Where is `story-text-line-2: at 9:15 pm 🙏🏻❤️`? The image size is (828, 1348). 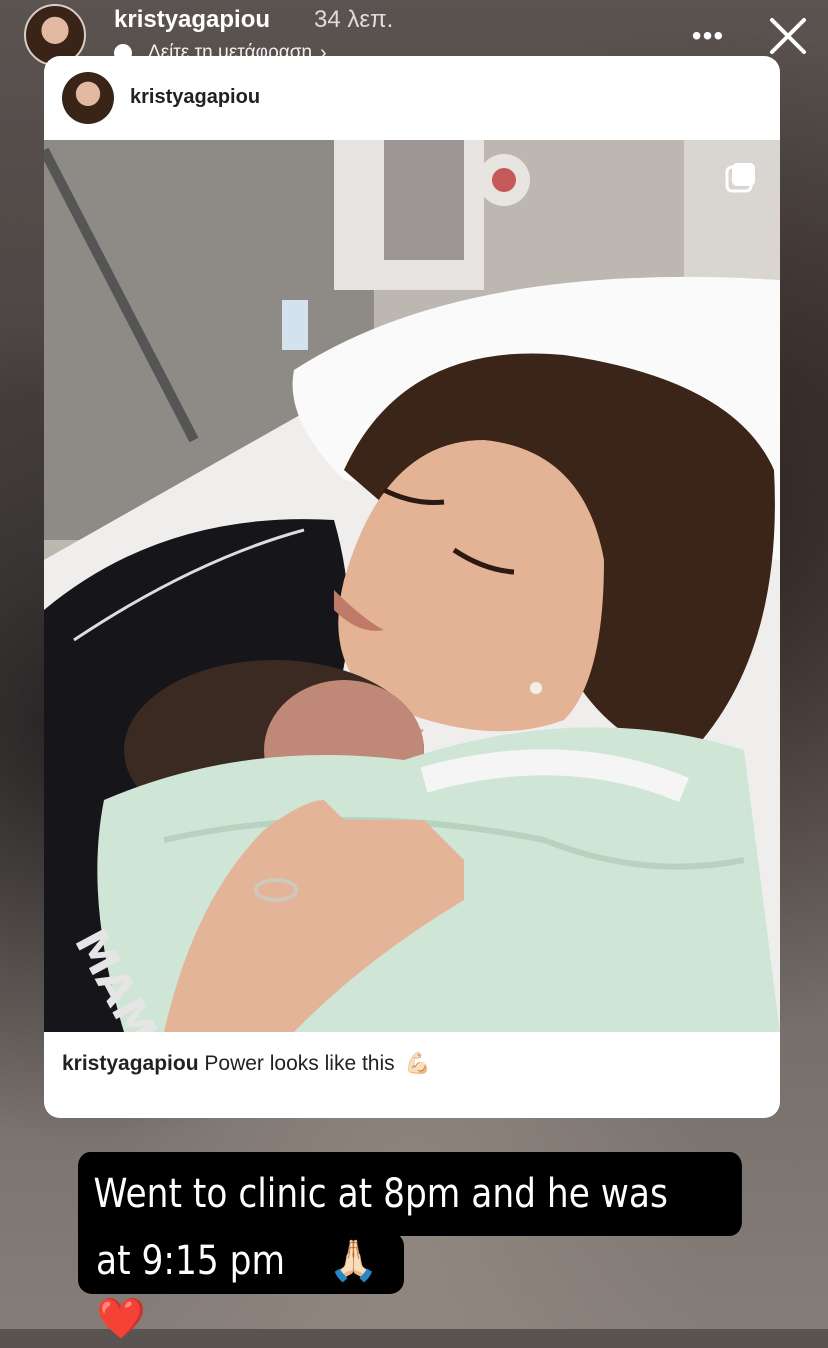 story-text-line-2: at 9:15 pm 🙏🏻❤️ is located at coordinates (241, 1287).